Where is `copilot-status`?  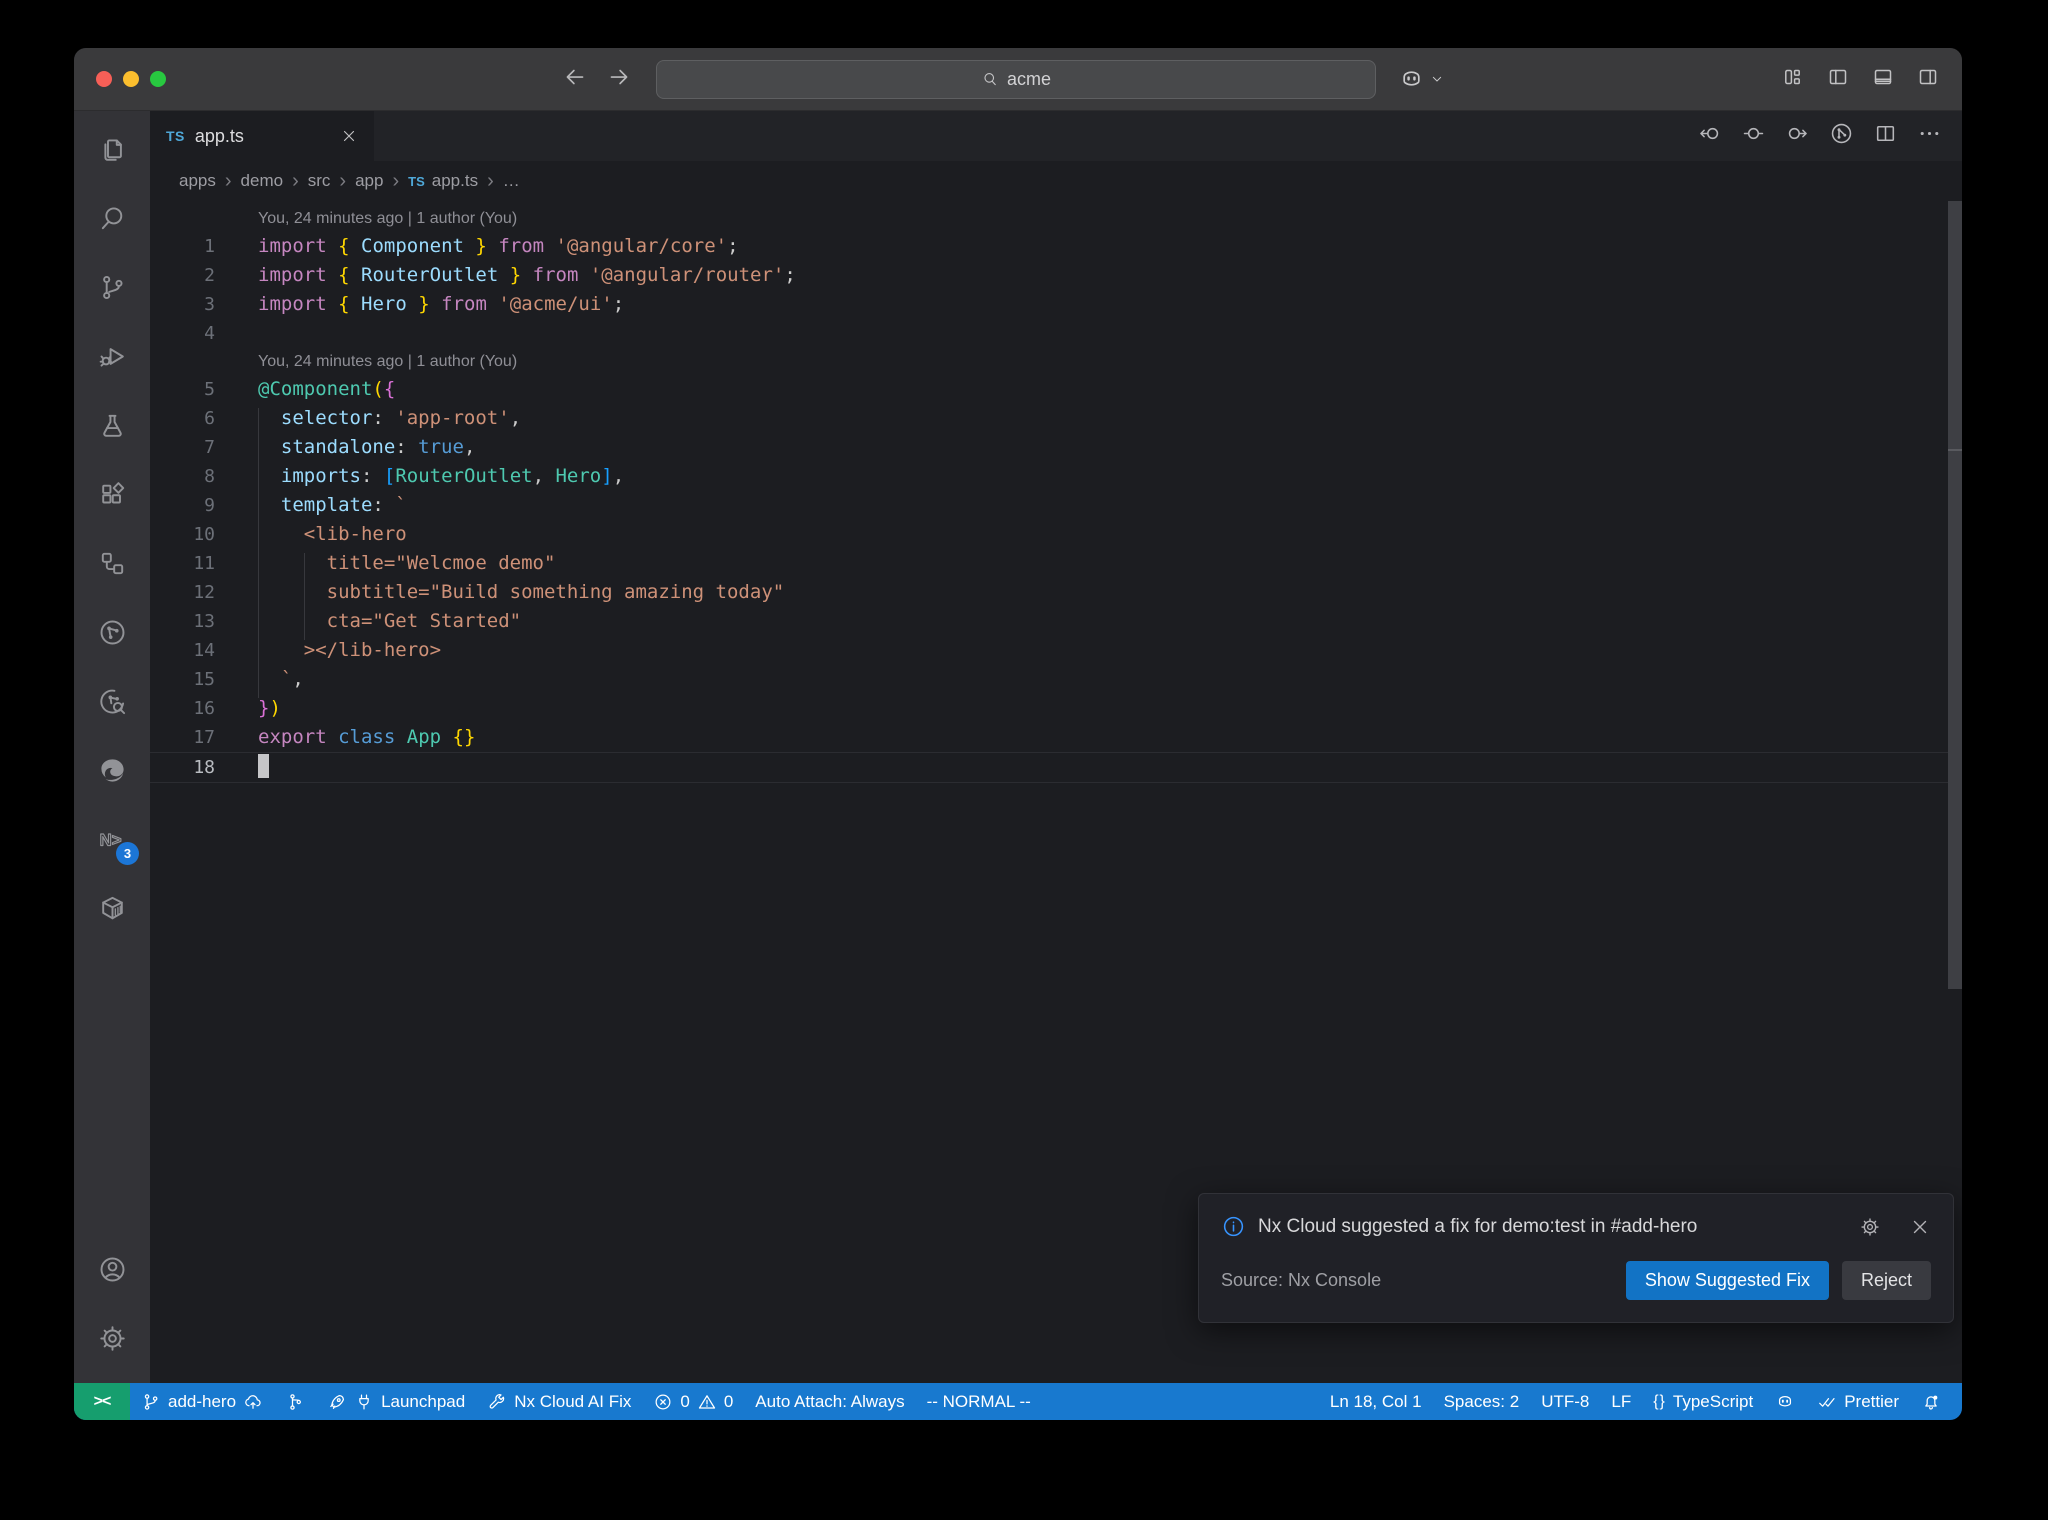 copilot-status is located at coordinates (1785, 1401).